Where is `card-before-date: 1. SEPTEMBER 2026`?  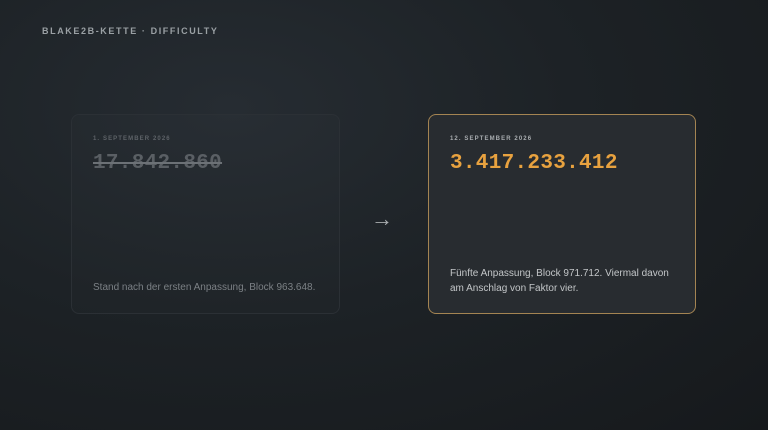
card-before-date: 1. SEPTEMBER 2026 is located at coordinates (132, 139).